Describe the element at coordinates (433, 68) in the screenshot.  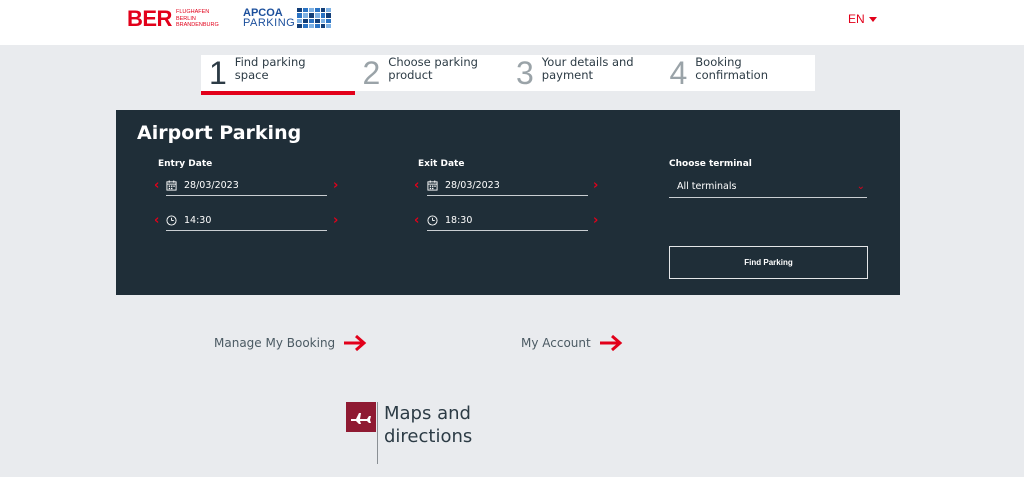
I see `step-label: Choose parking product` at that location.